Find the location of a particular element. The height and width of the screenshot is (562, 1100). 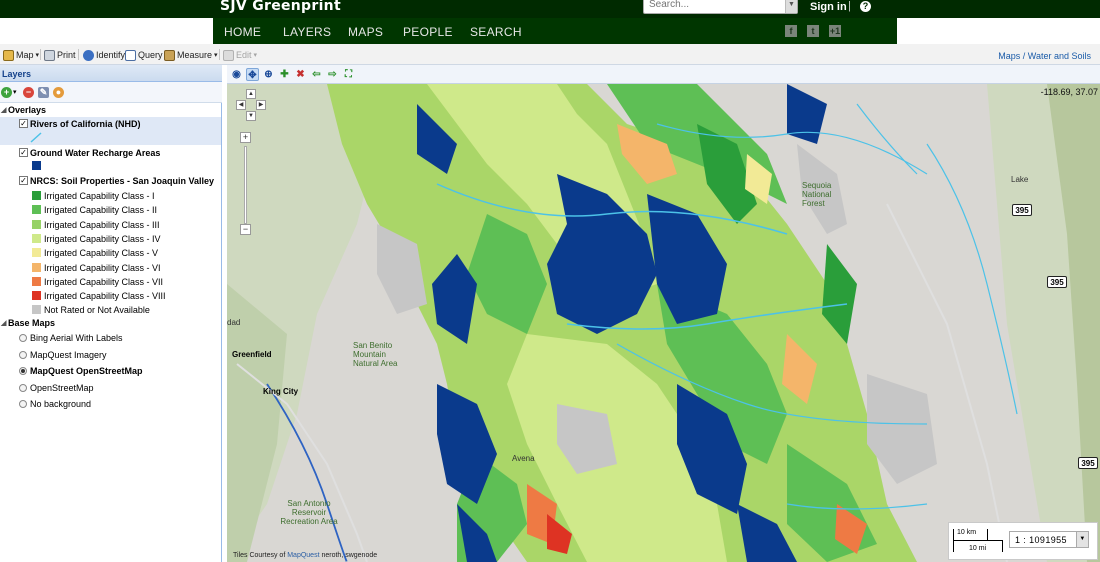

zoom-out-icon: ✖ is located at coordinates (300, 74).